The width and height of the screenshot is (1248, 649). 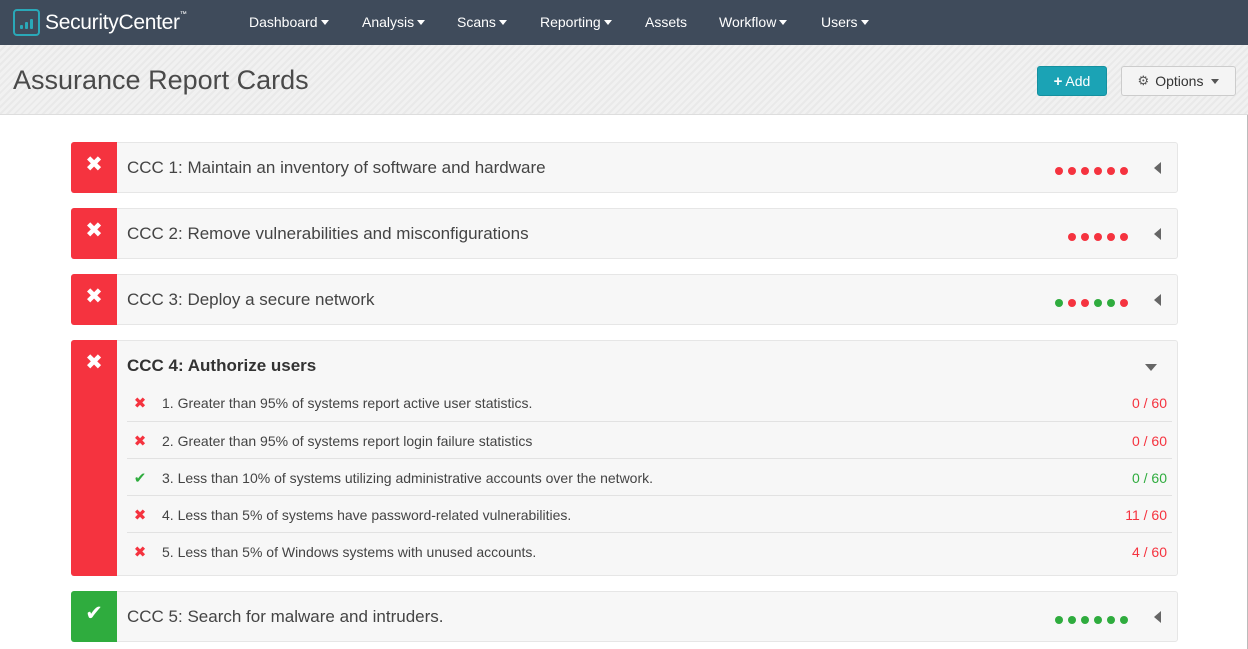 I want to click on report-card-ccc3: ✖ CCC 3: Deploy a secure network, so click(x=624, y=299).